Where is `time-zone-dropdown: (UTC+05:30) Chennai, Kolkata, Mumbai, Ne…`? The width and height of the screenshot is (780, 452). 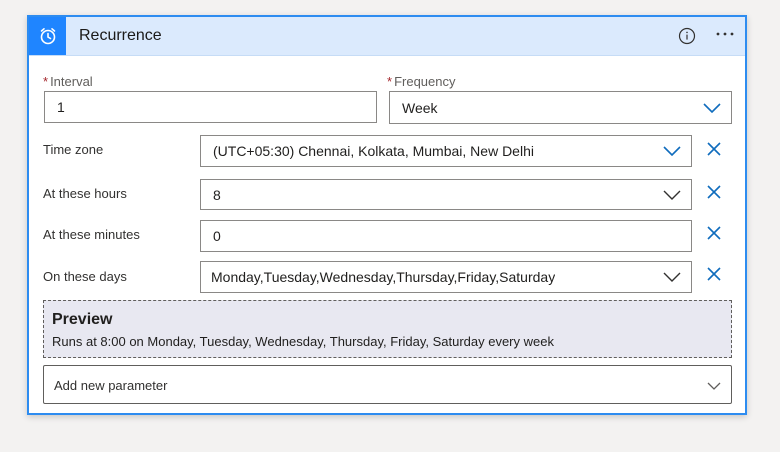
time-zone-dropdown: (UTC+05:30) Chennai, Kolkata, Mumbai, Ne… is located at coordinates (446, 151).